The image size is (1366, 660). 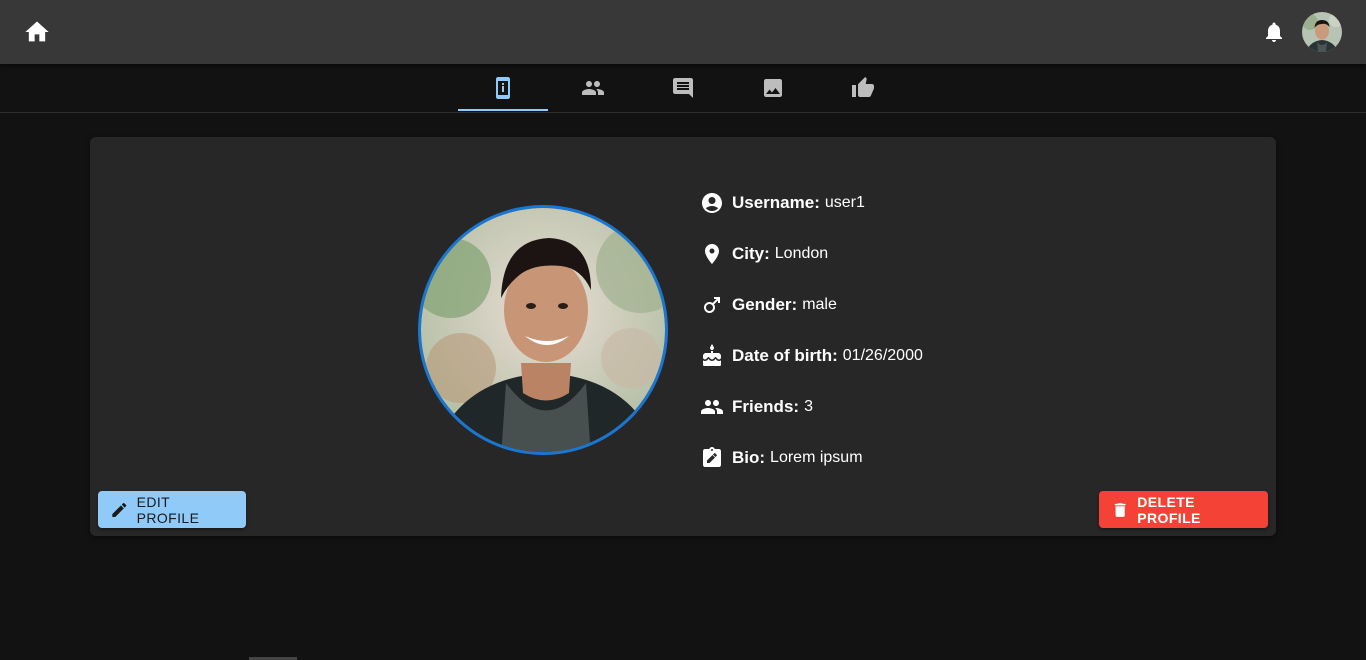 I want to click on delete-profile-button: DELETE PROFILE, so click(x=1183, y=509).